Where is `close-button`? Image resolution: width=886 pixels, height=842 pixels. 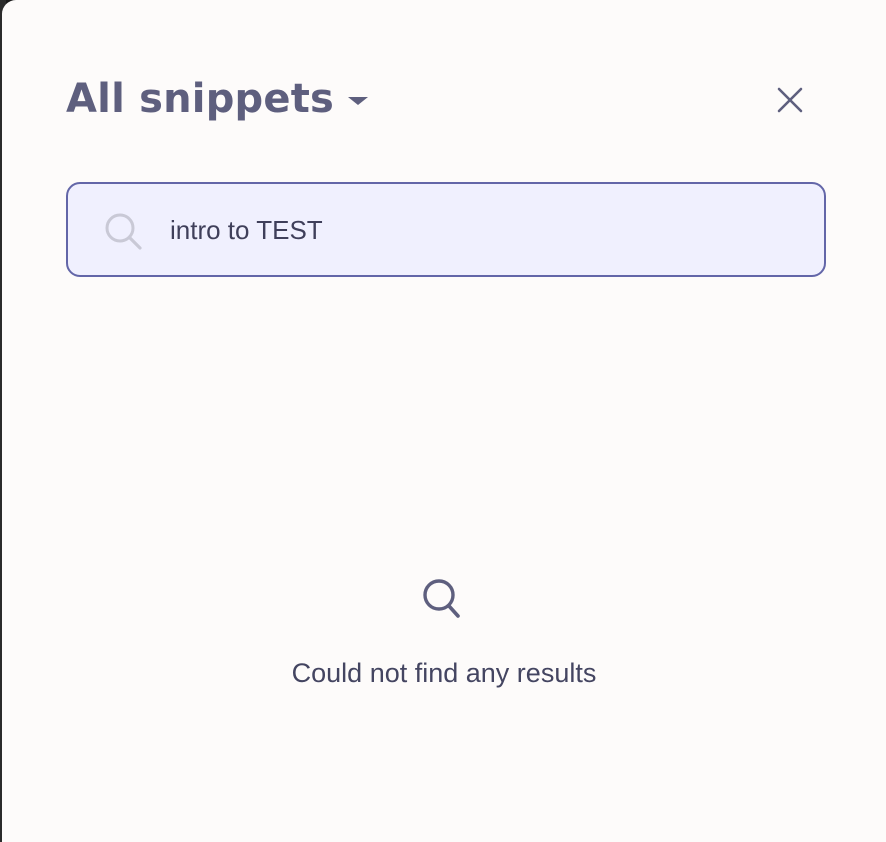
close-button is located at coordinates (790, 100).